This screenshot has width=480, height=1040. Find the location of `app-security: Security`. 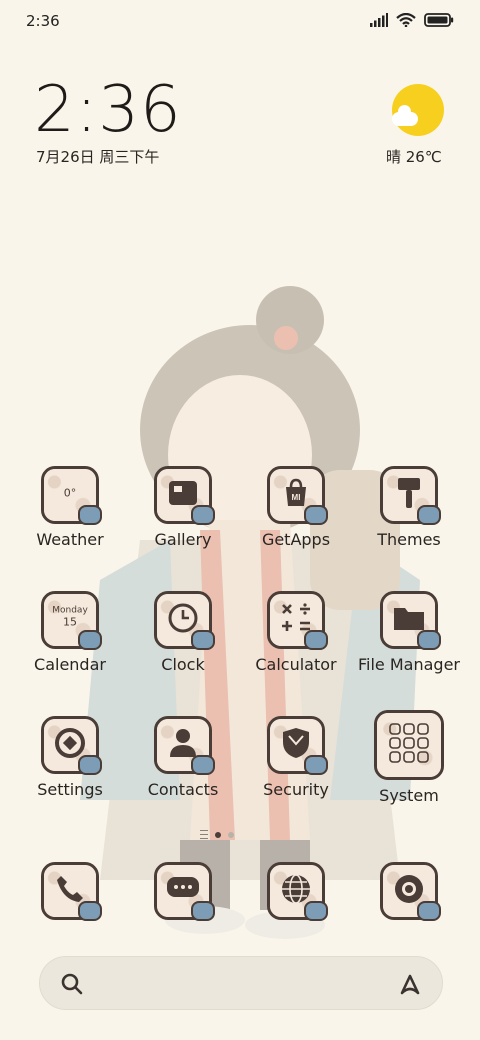

app-security: Security is located at coordinates (296, 757).